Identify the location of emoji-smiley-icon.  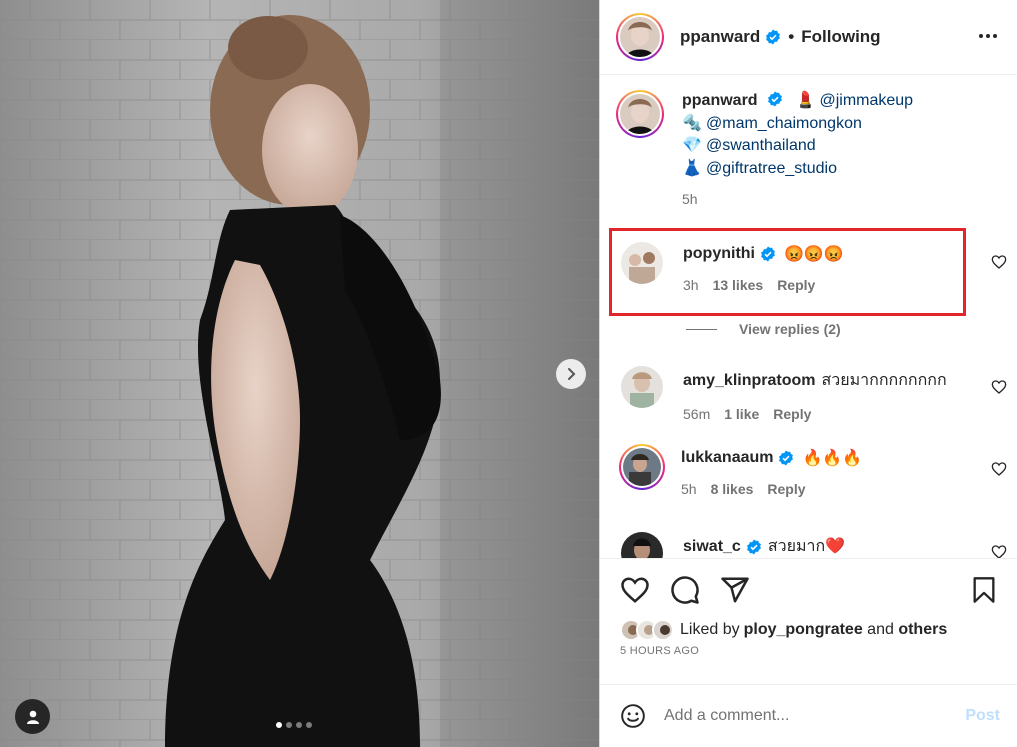
(633, 716).